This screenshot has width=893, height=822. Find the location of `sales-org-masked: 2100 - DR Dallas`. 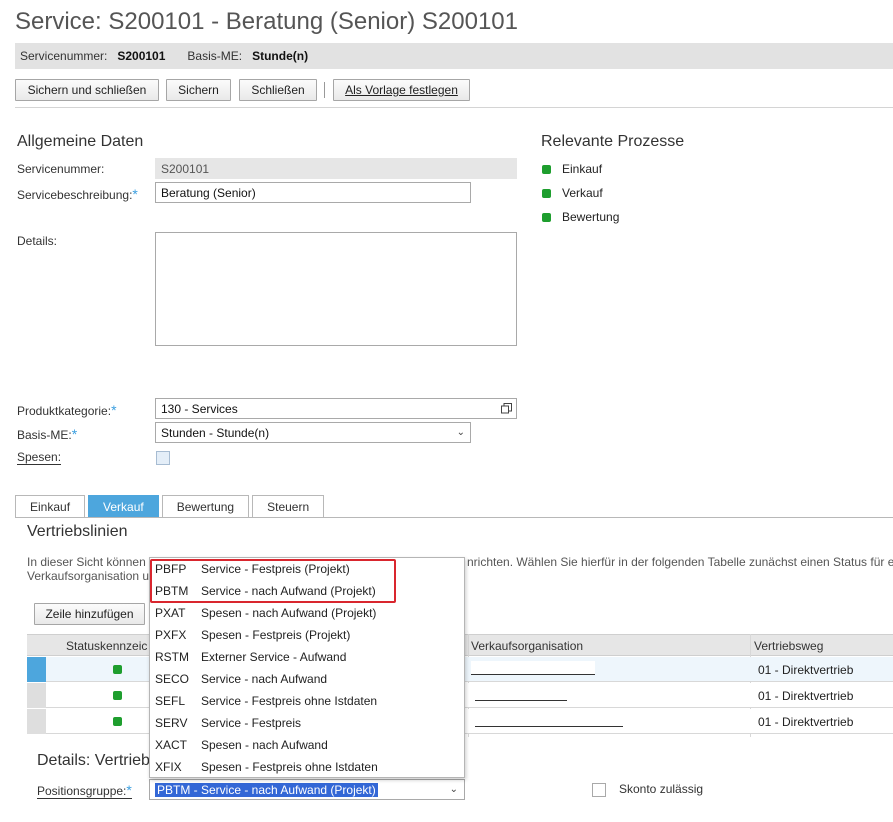

sales-org-masked: 2100 - DR Dallas is located at coordinates (521, 694).